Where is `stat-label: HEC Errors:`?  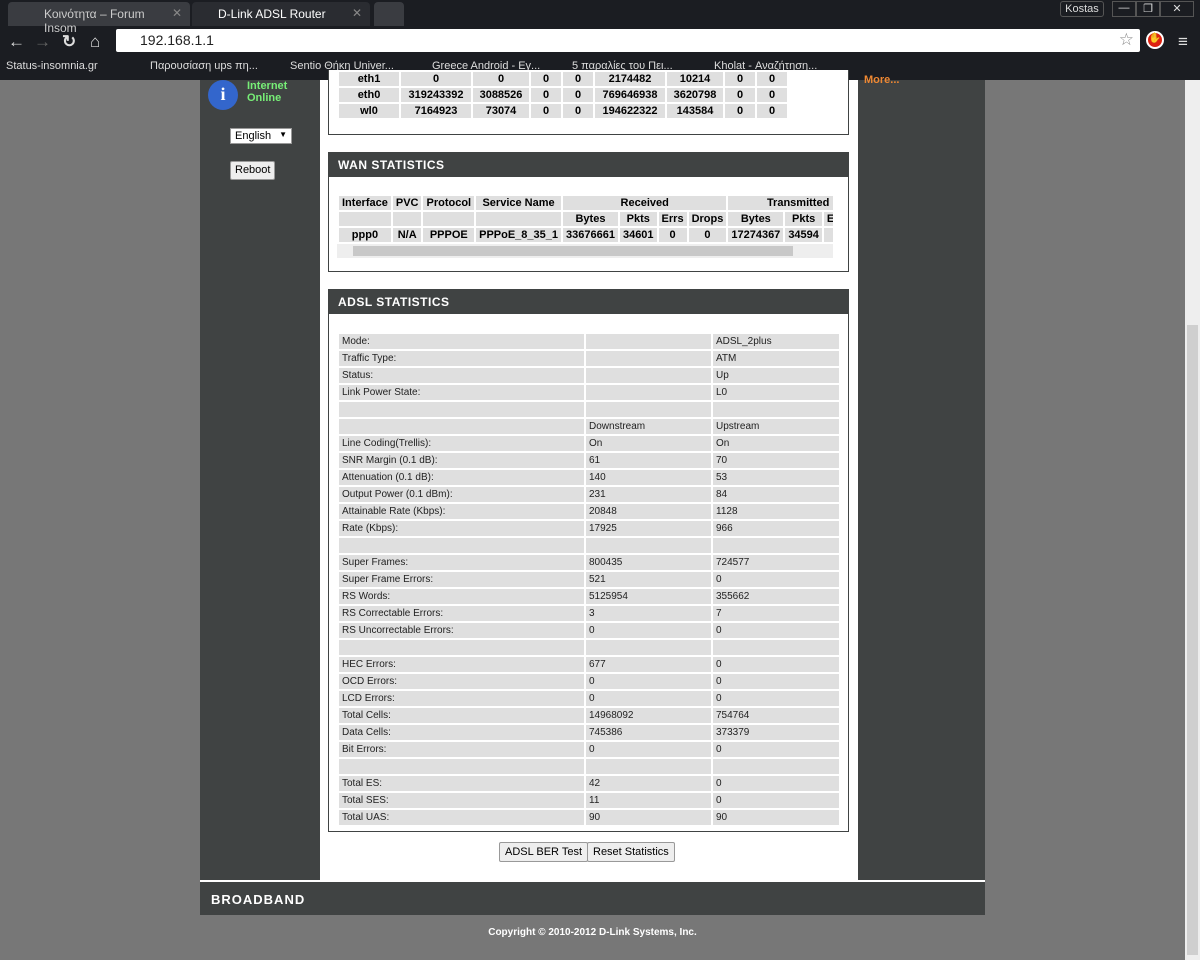 stat-label: HEC Errors: is located at coordinates (461, 664).